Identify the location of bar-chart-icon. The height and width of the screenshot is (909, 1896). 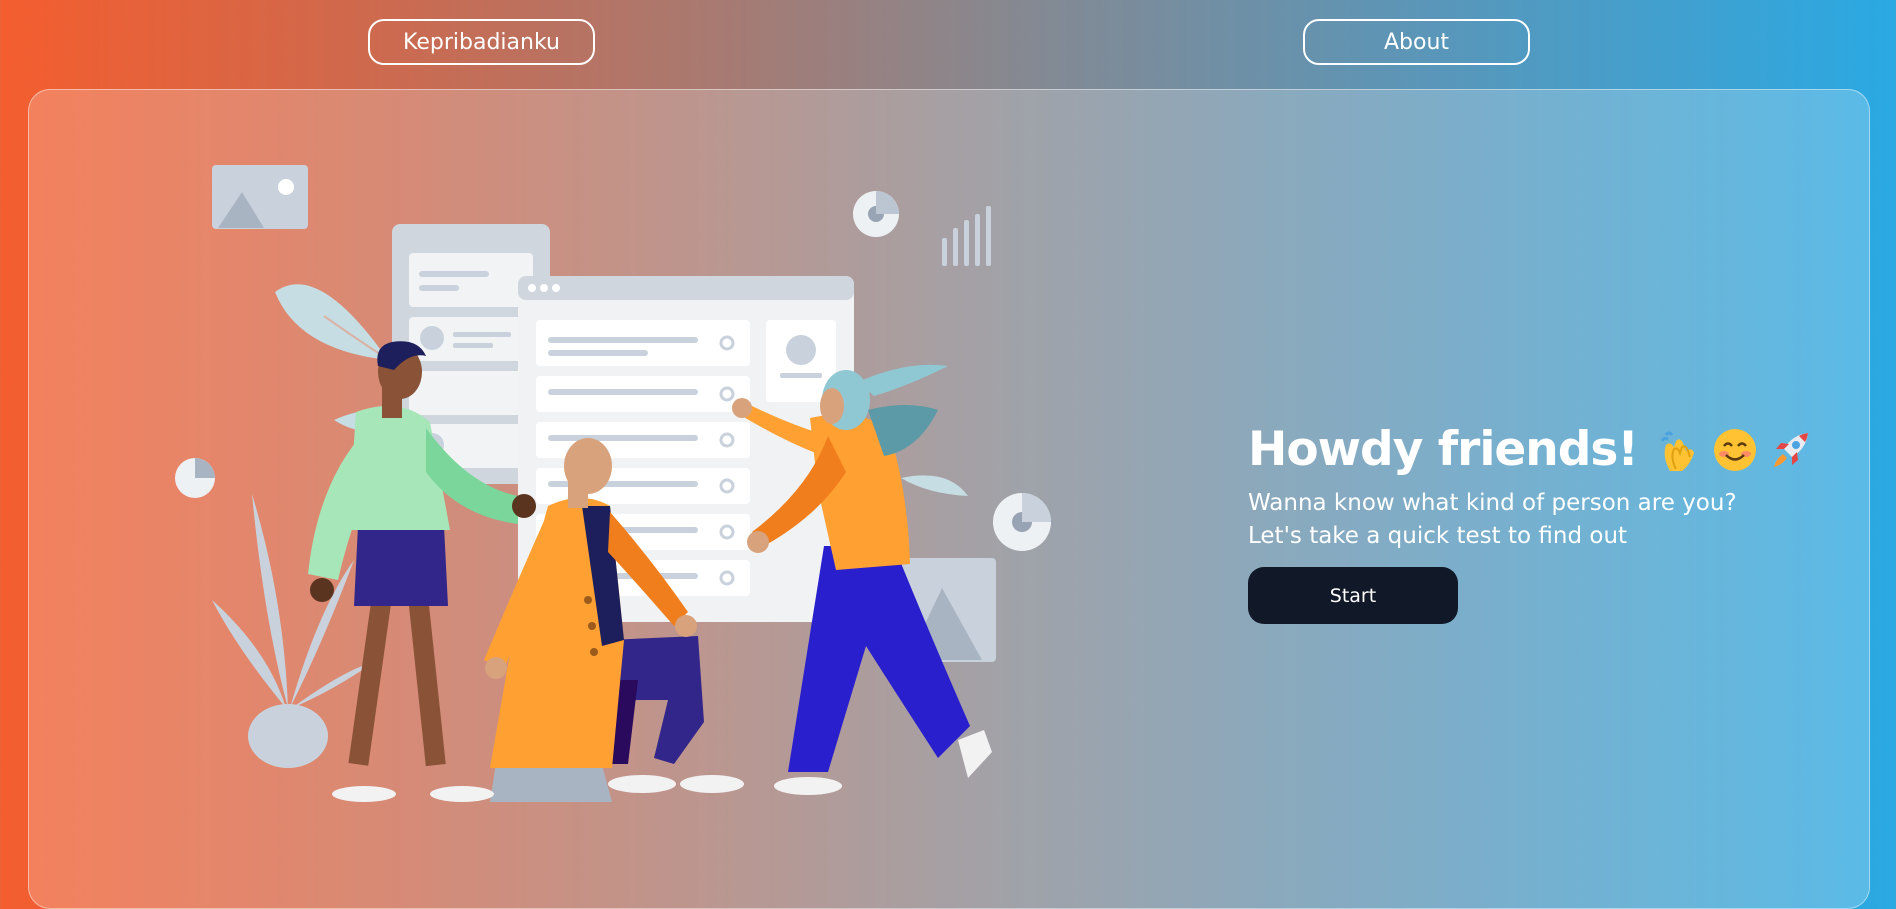
(966, 236).